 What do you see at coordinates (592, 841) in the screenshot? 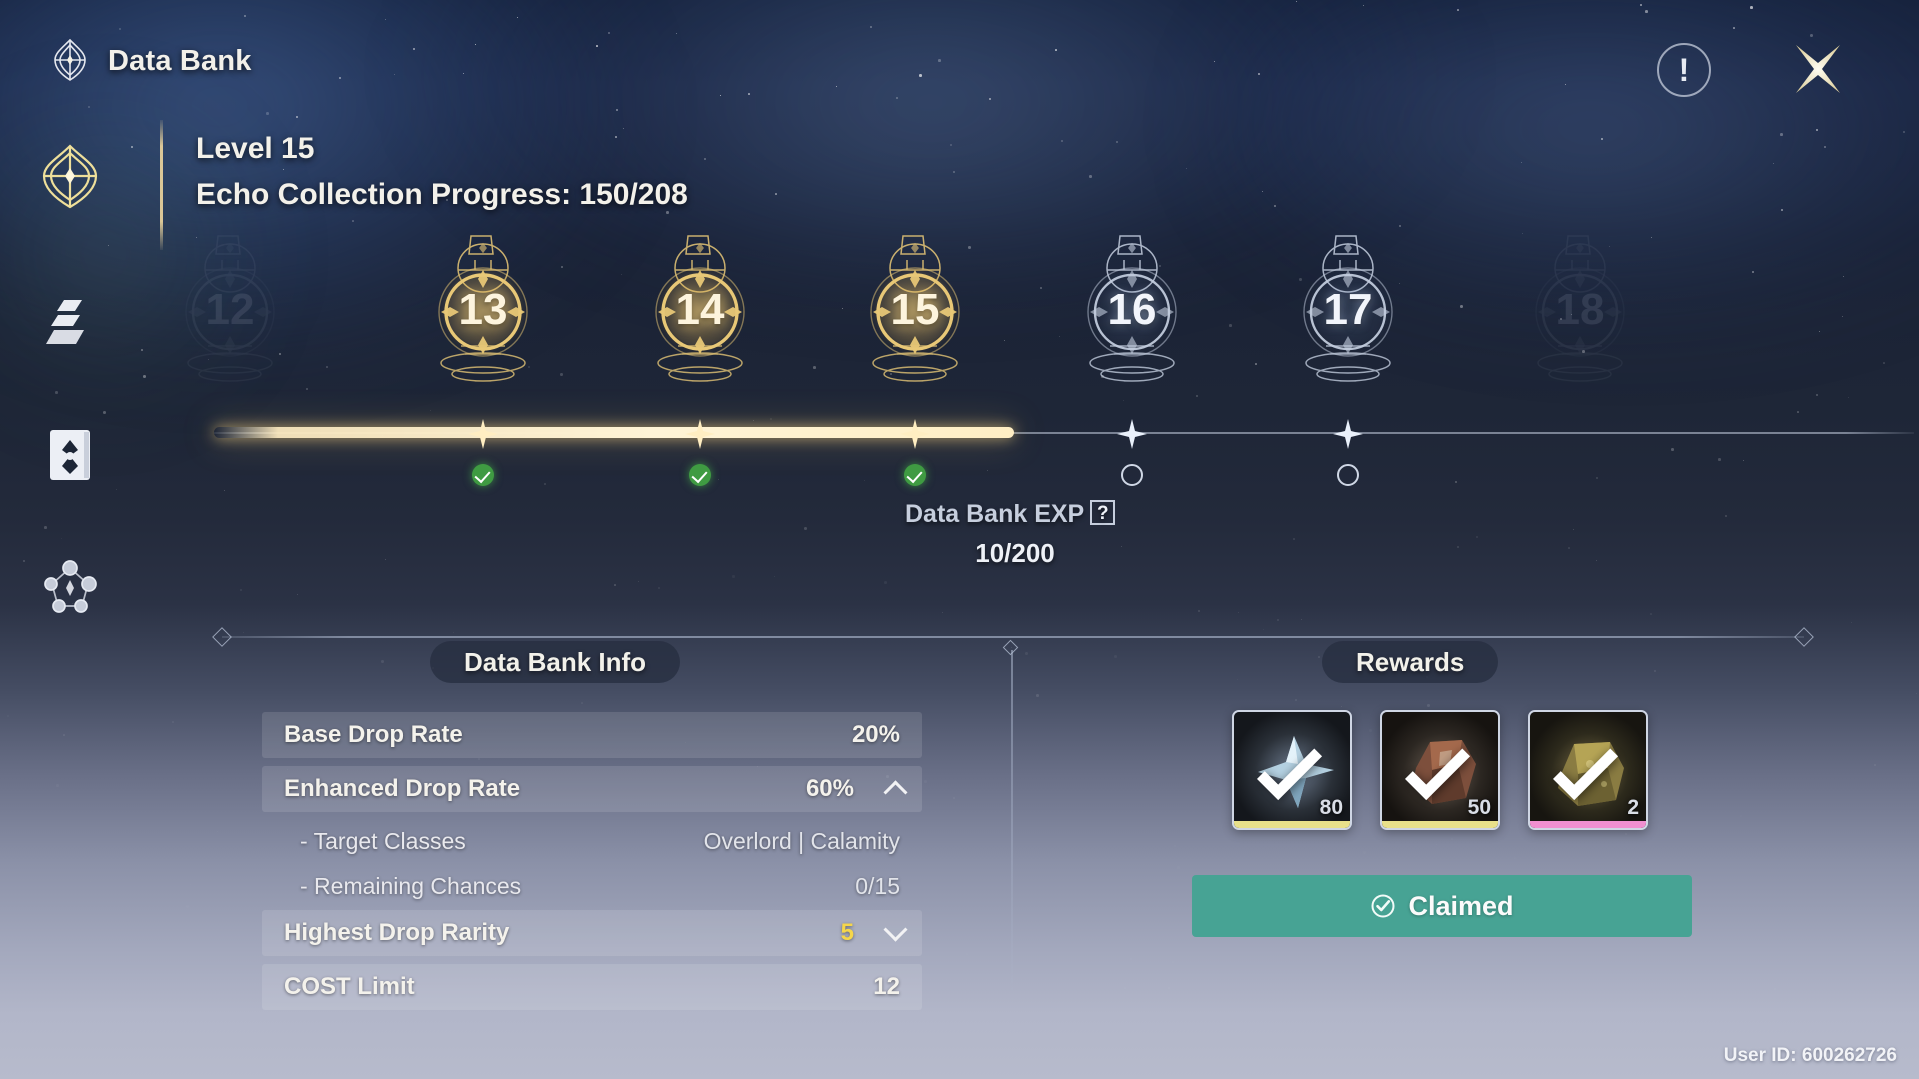
I see `info-row: - Target Classes Overlord | Calamity` at bounding box center [592, 841].